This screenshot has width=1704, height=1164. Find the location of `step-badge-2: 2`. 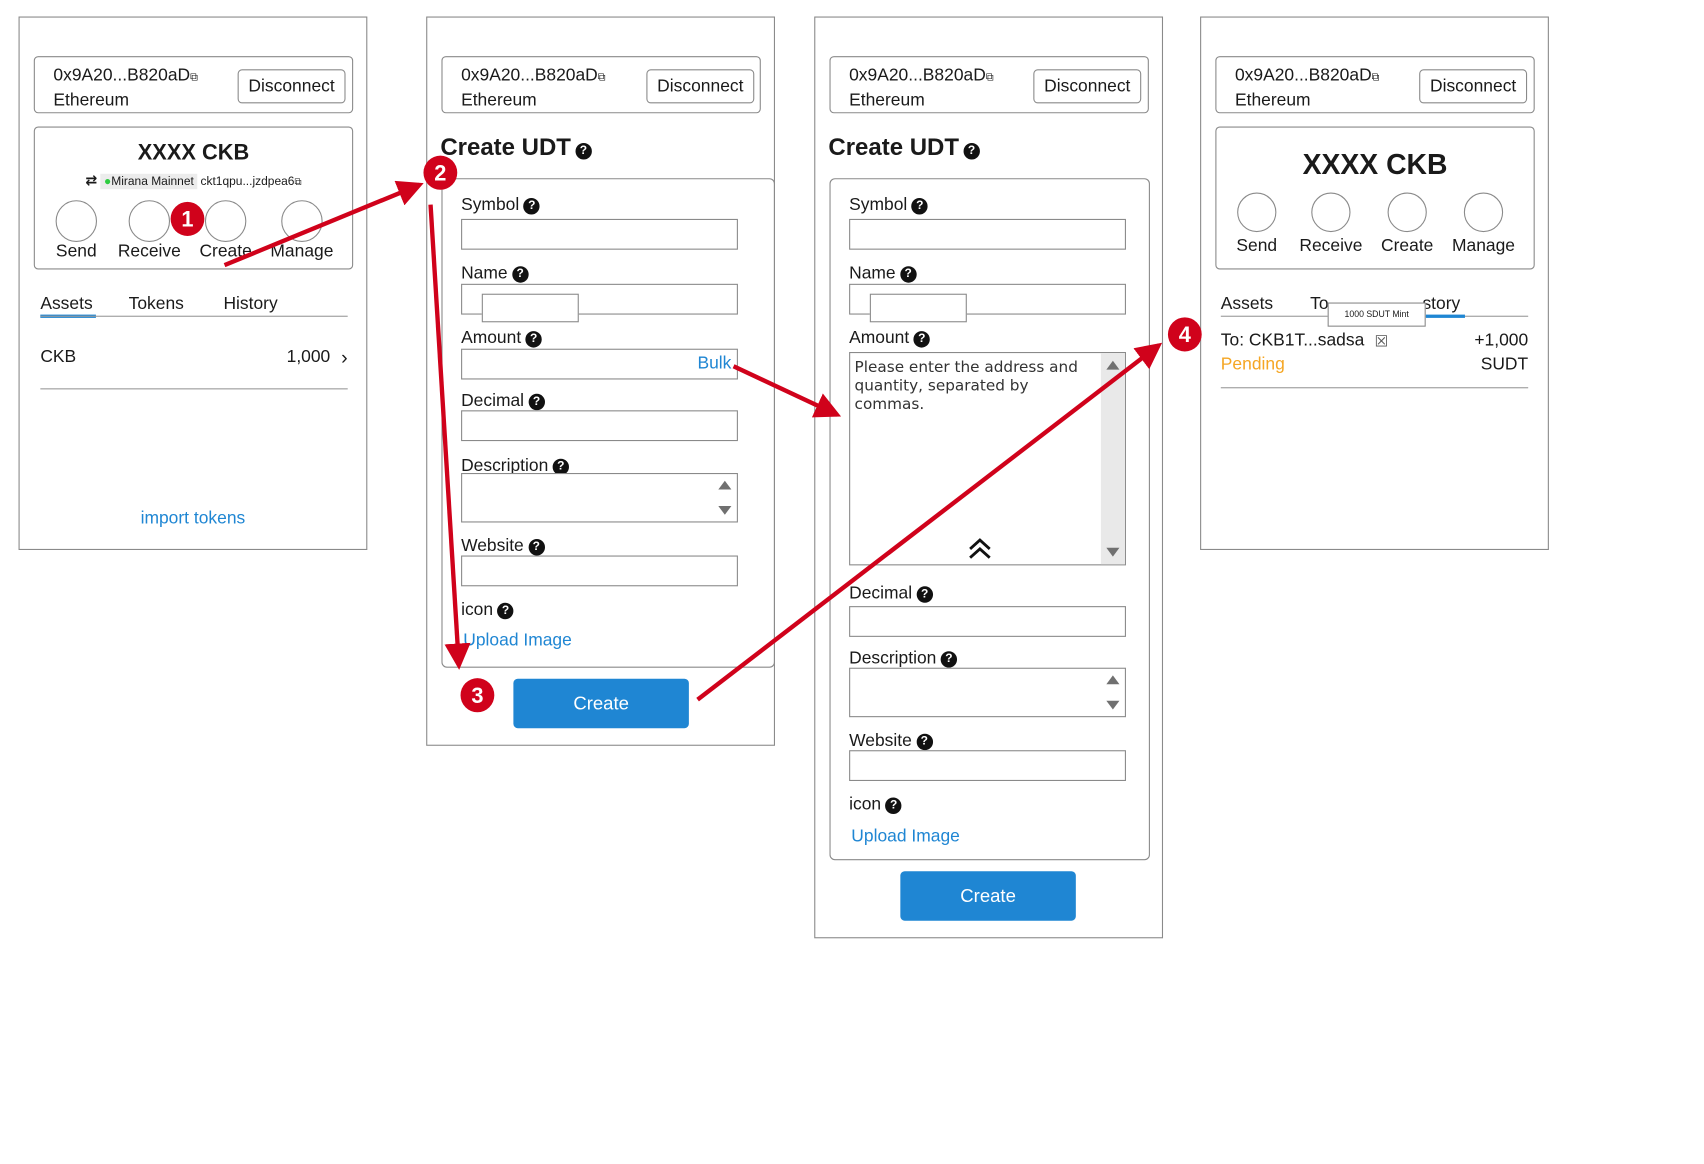

step-badge-2: 2 is located at coordinates (440, 172).